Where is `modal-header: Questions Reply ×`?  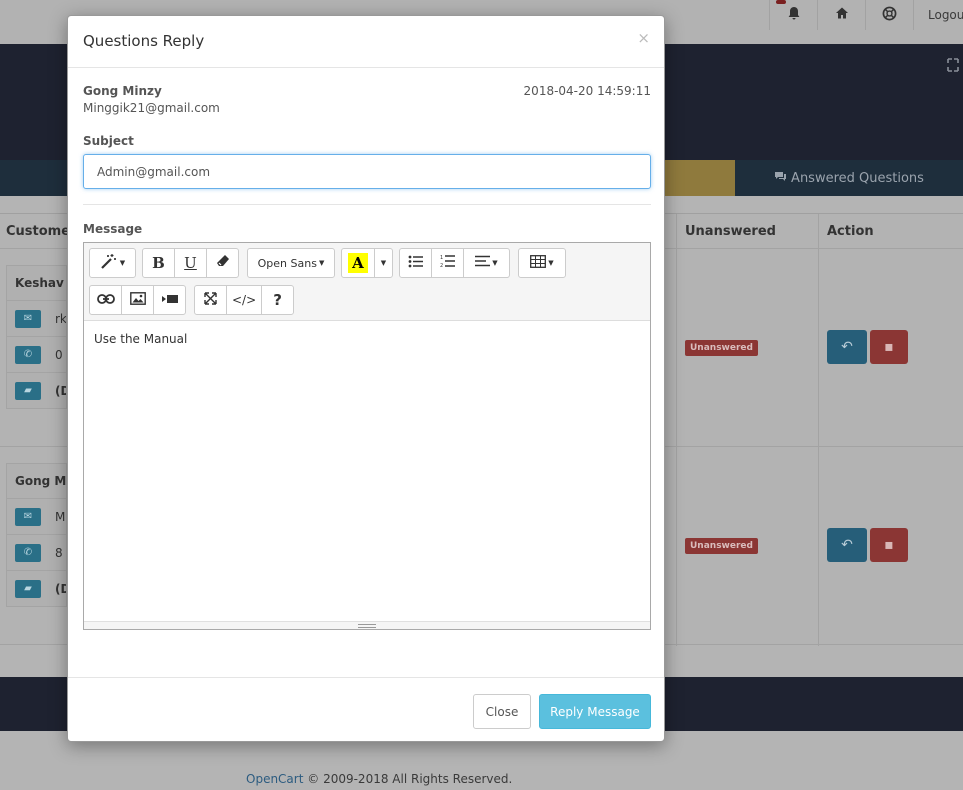 modal-header: Questions Reply × is located at coordinates (366, 42).